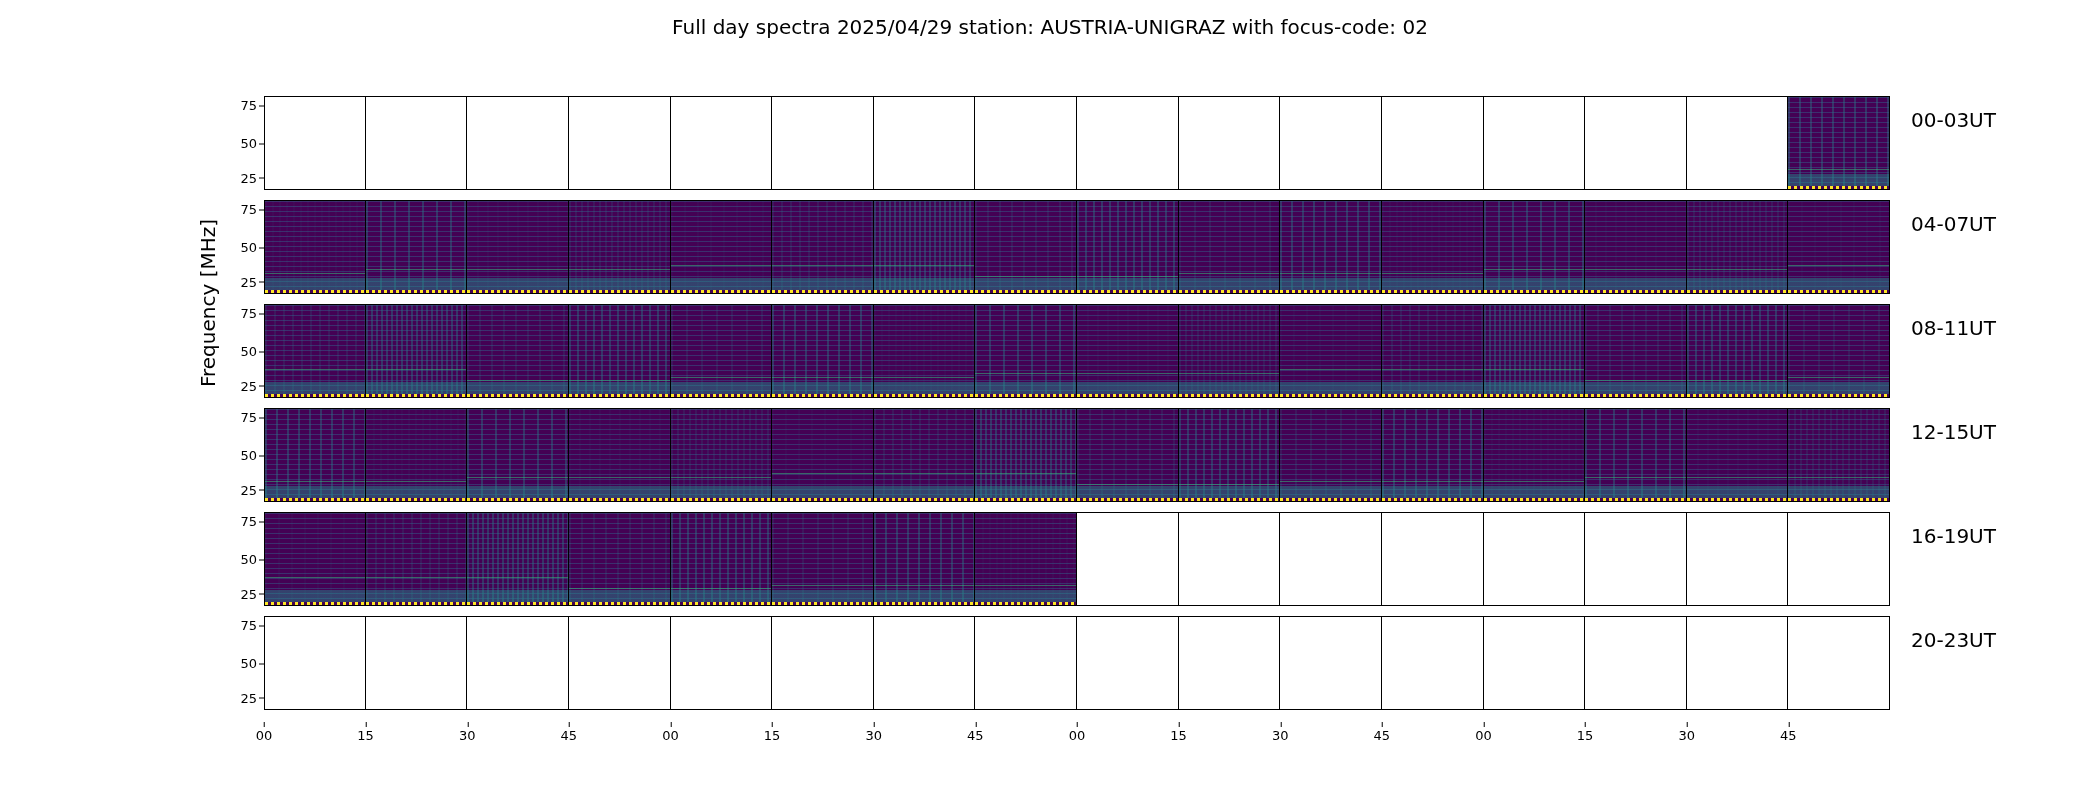  What do you see at coordinates (1050, 27) in the screenshot?
I see `chart-title: Full day spectra 2025/04/29 station: AUSTRIA-UNIGRAZ with focus-code: 02` at bounding box center [1050, 27].